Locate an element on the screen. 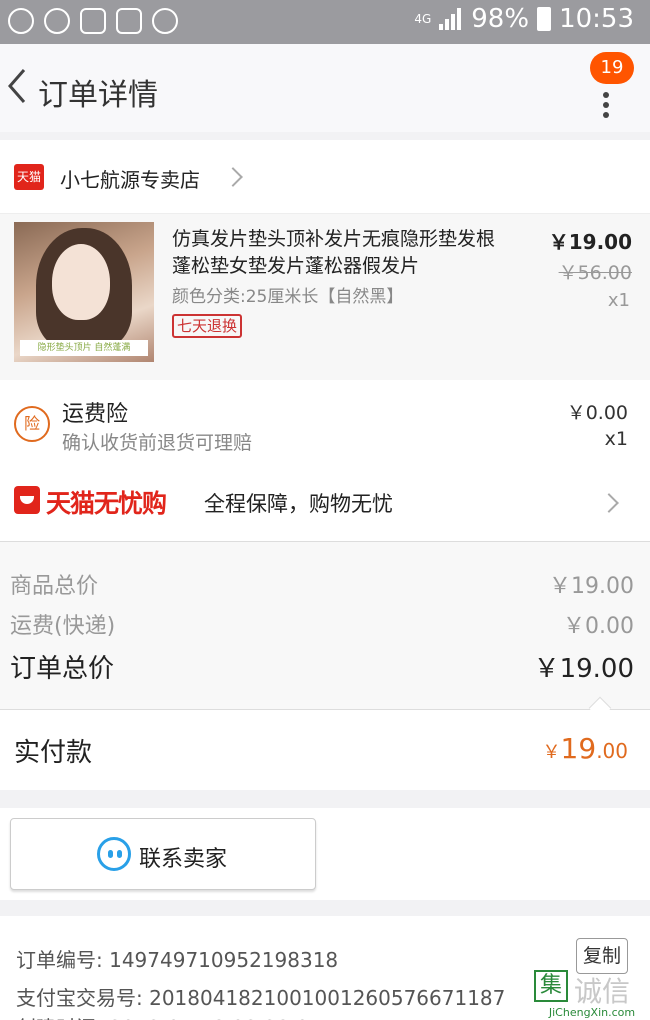 Image resolution: width=650 pixels, height=1020 pixels. shipping-label: 运费(快递) is located at coordinates (63, 626).